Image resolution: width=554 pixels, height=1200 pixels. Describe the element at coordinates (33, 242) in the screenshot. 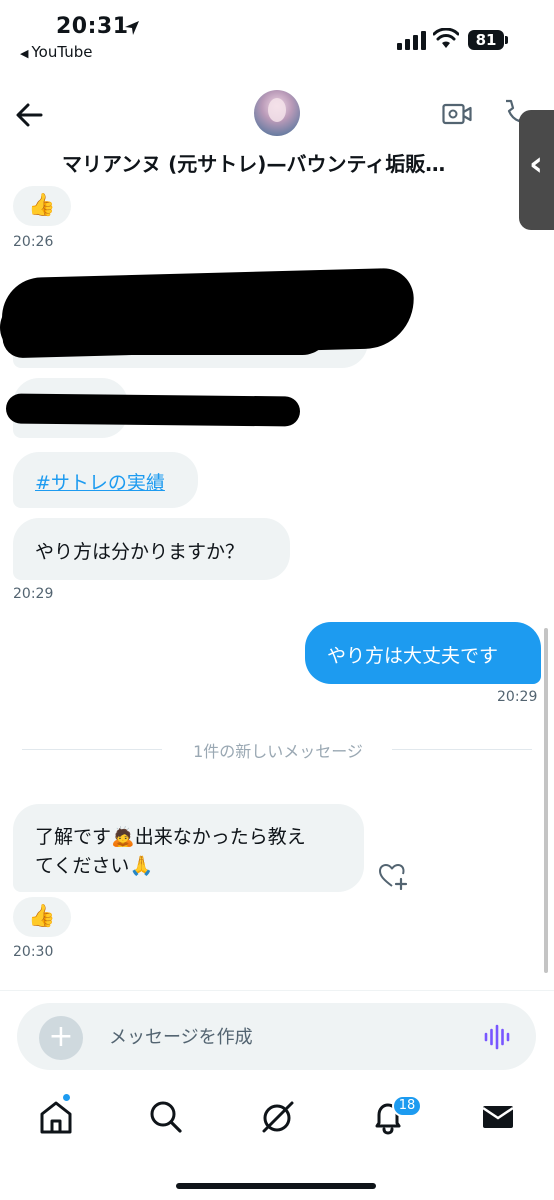

I see `message-timestamp: 20:26` at that location.